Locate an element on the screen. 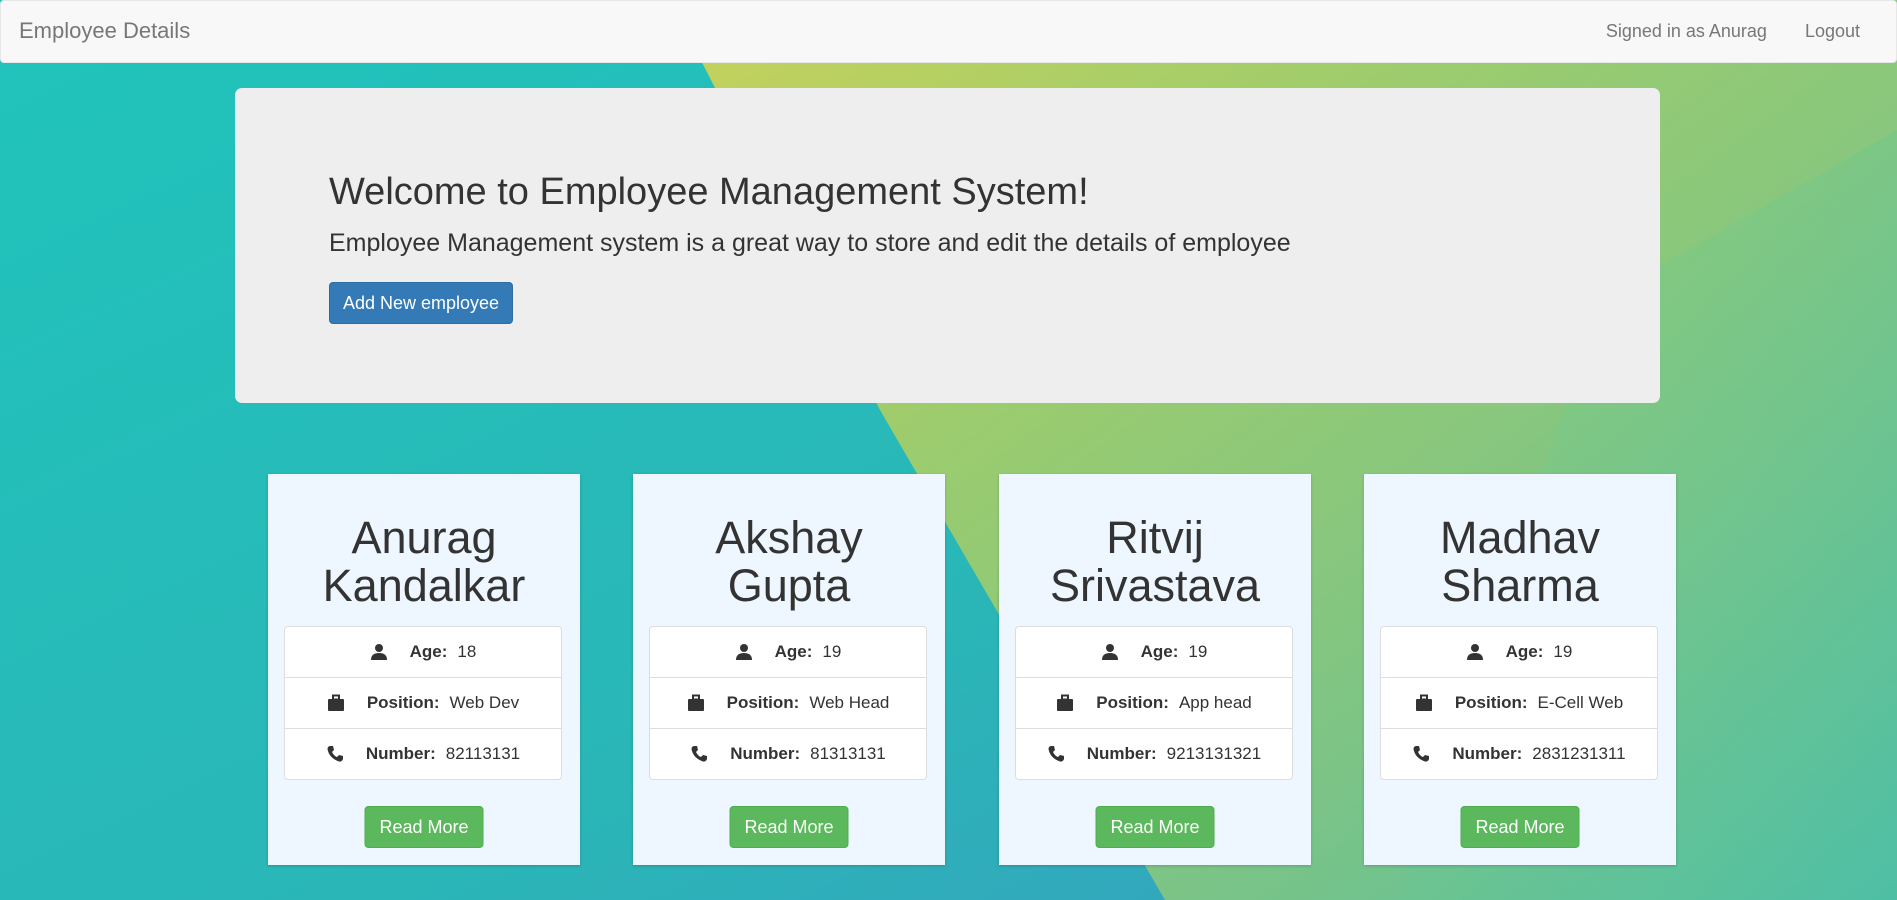 This screenshot has height=900, width=1897. age-value: 18 is located at coordinates (467, 651).